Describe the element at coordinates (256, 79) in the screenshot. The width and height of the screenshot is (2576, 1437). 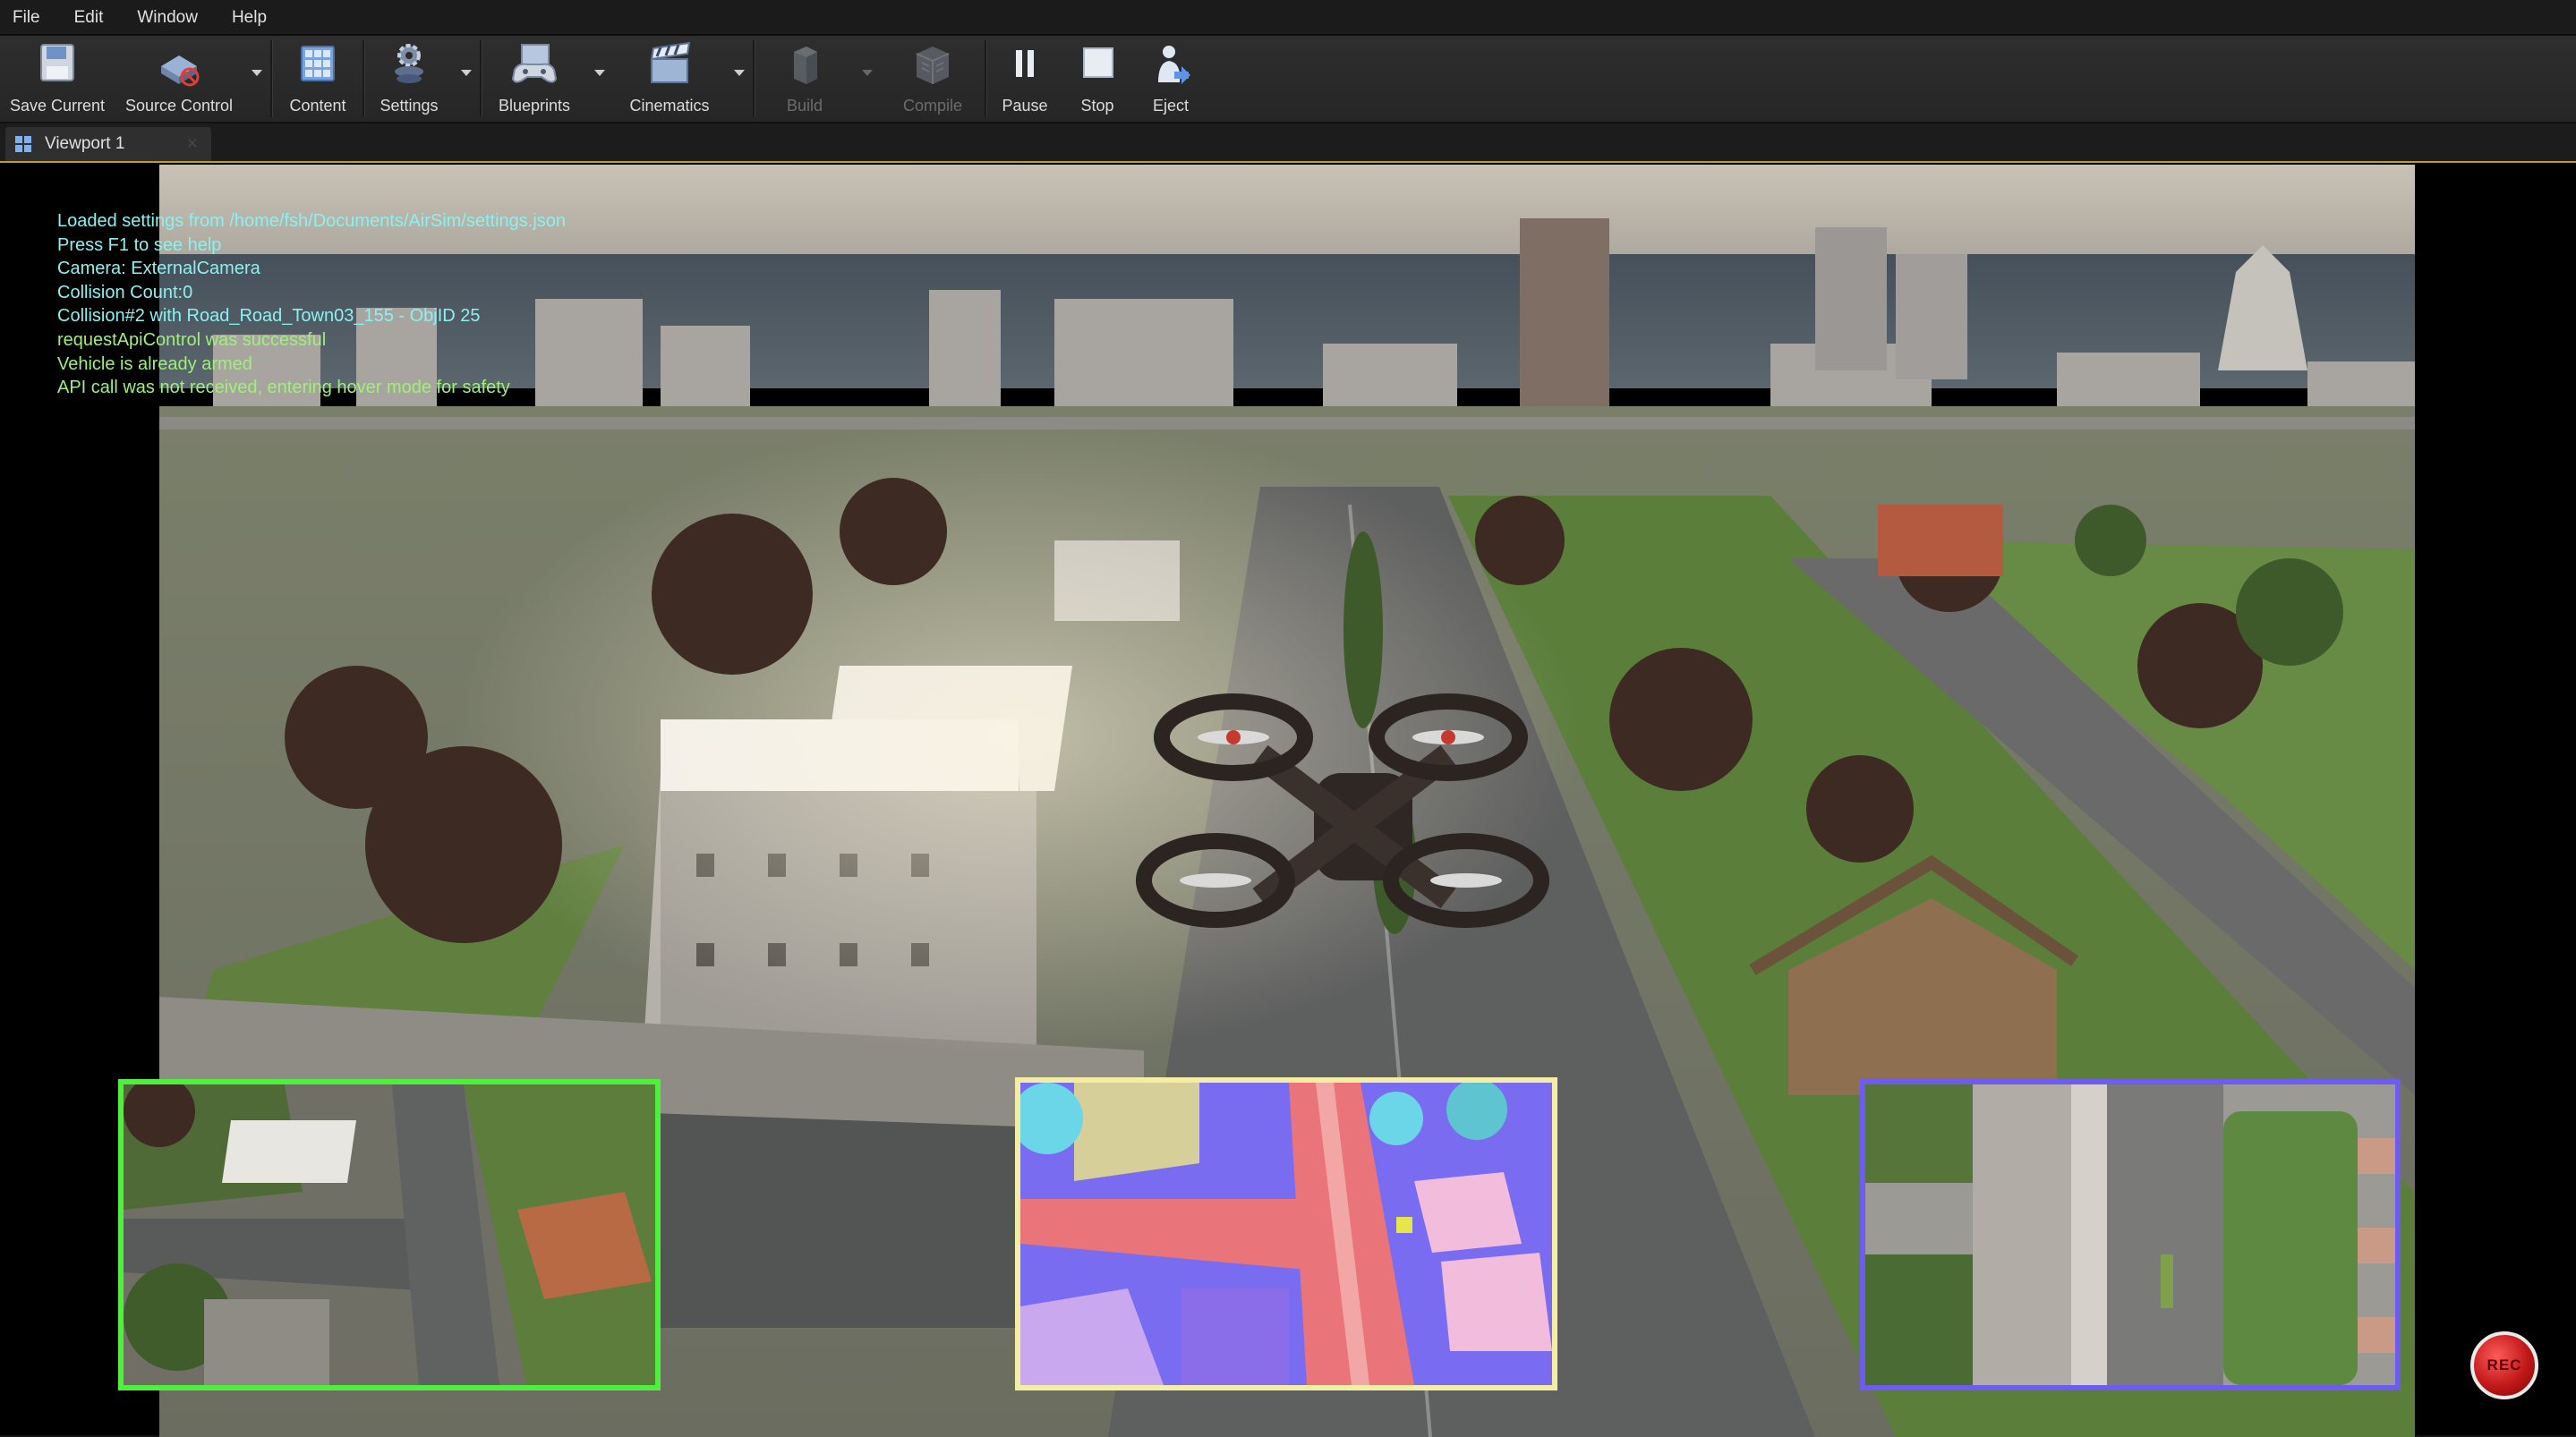
I see `source-control-dropdown` at that location.